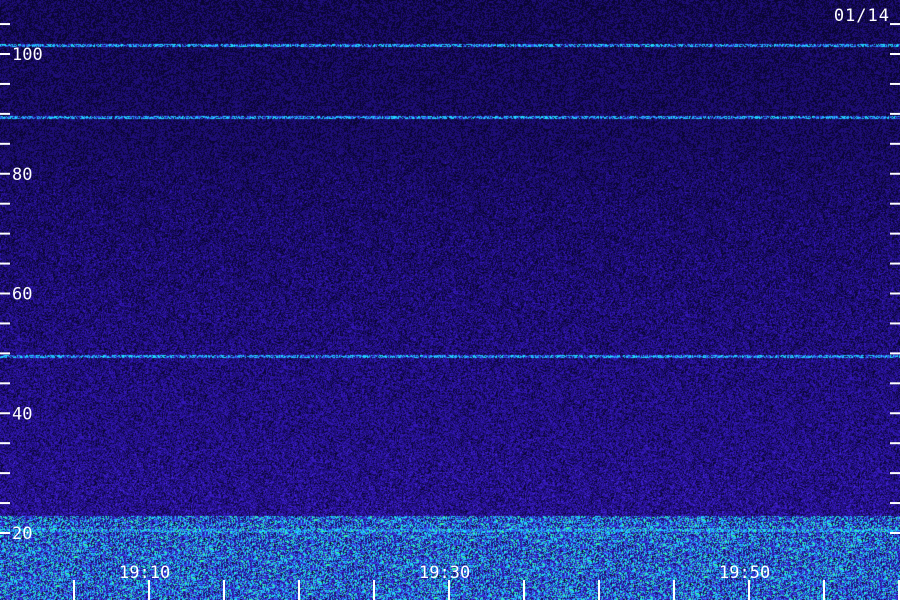  What do you see at coordinates (22, 414) in the screenshot?
I see `y-tick-label: 40` at bounding box center [22, 414].